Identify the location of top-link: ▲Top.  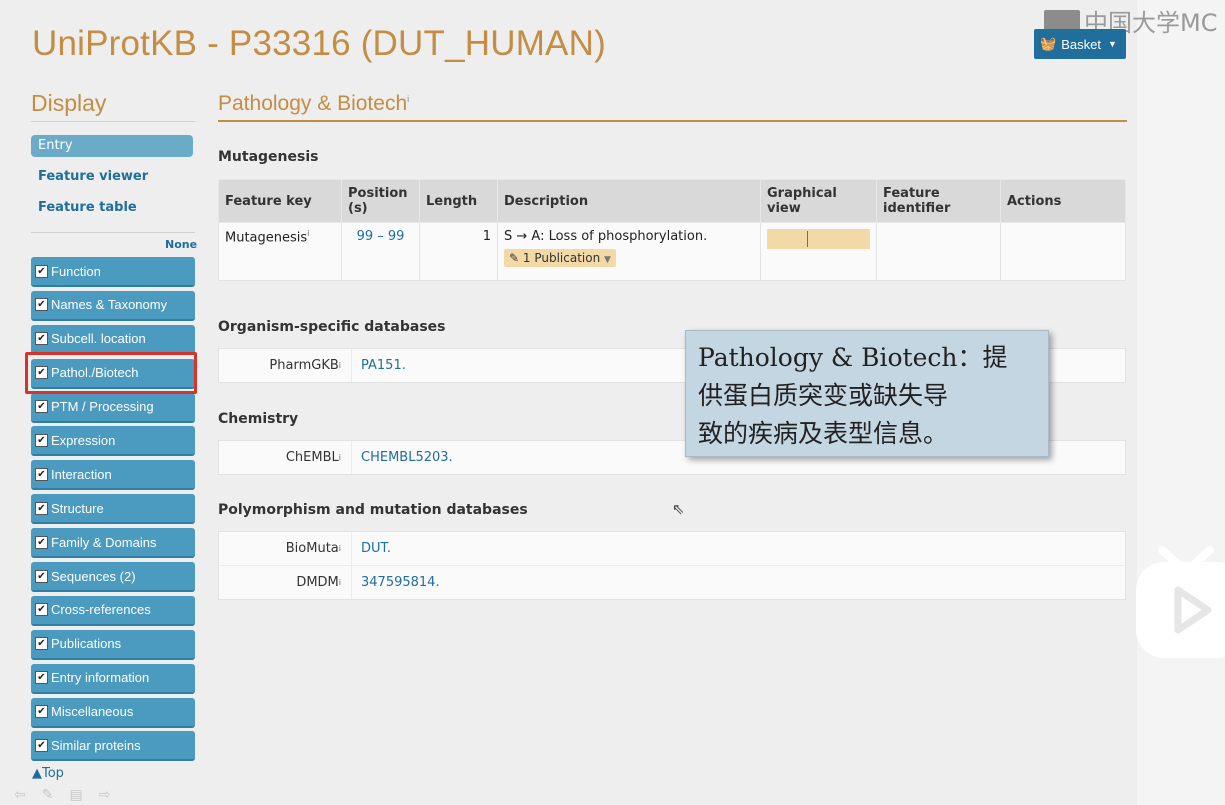
(48, 773).